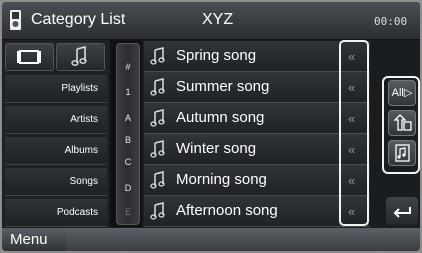 This screenshot has height=253, width=422. I want to click on highlight-frame-chevrons, so click(354, 133).